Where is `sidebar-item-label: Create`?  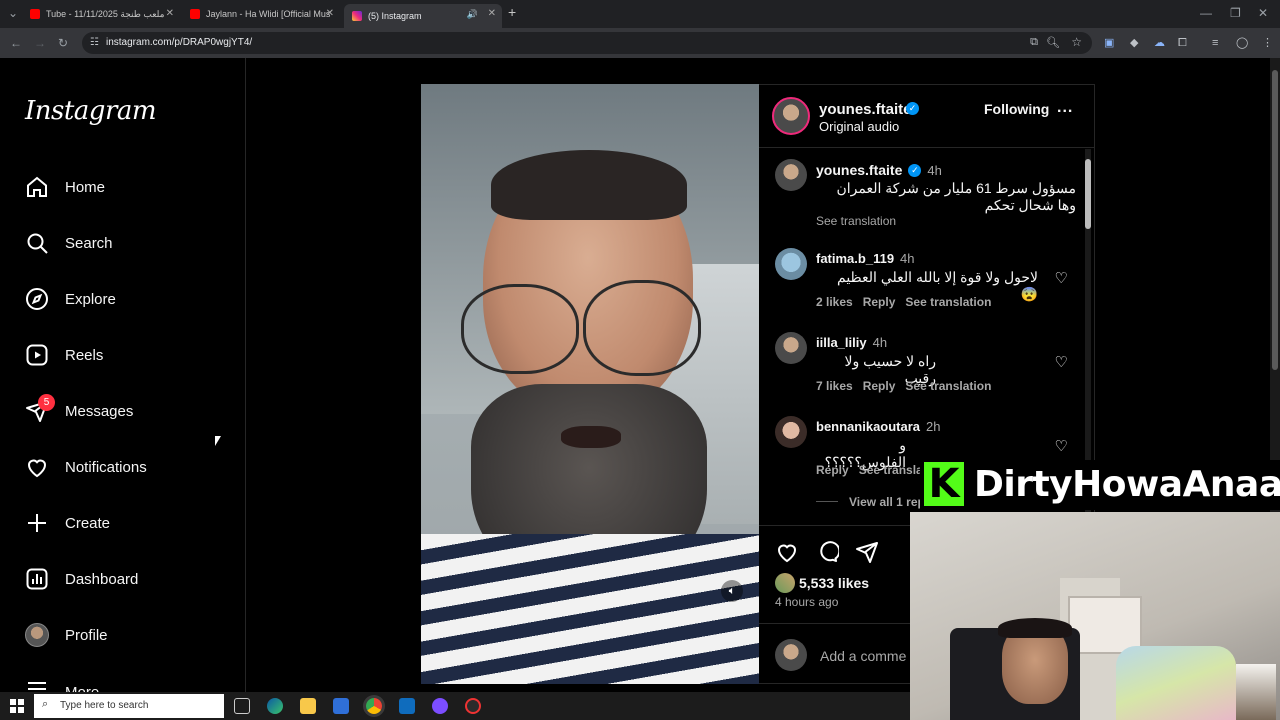
sidebar-item-label: Create is located at coordinates (88, 523).